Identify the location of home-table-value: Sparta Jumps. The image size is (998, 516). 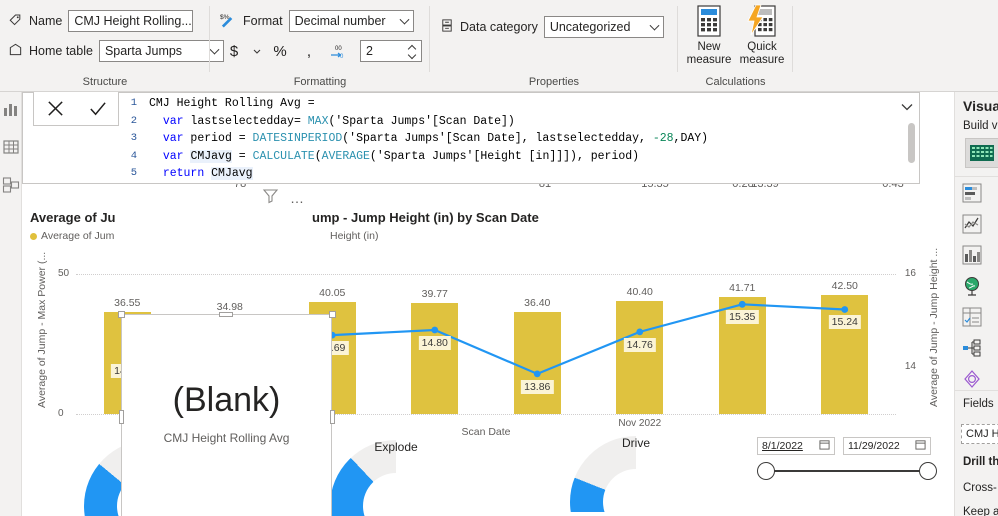
(143, 51).